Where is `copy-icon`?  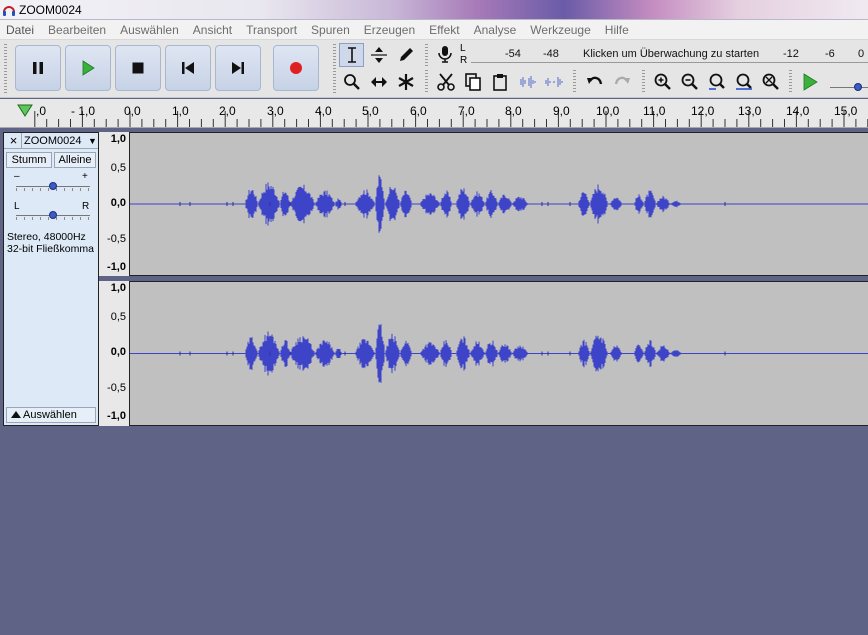
copy-icon is located at coordinates (472, 82).